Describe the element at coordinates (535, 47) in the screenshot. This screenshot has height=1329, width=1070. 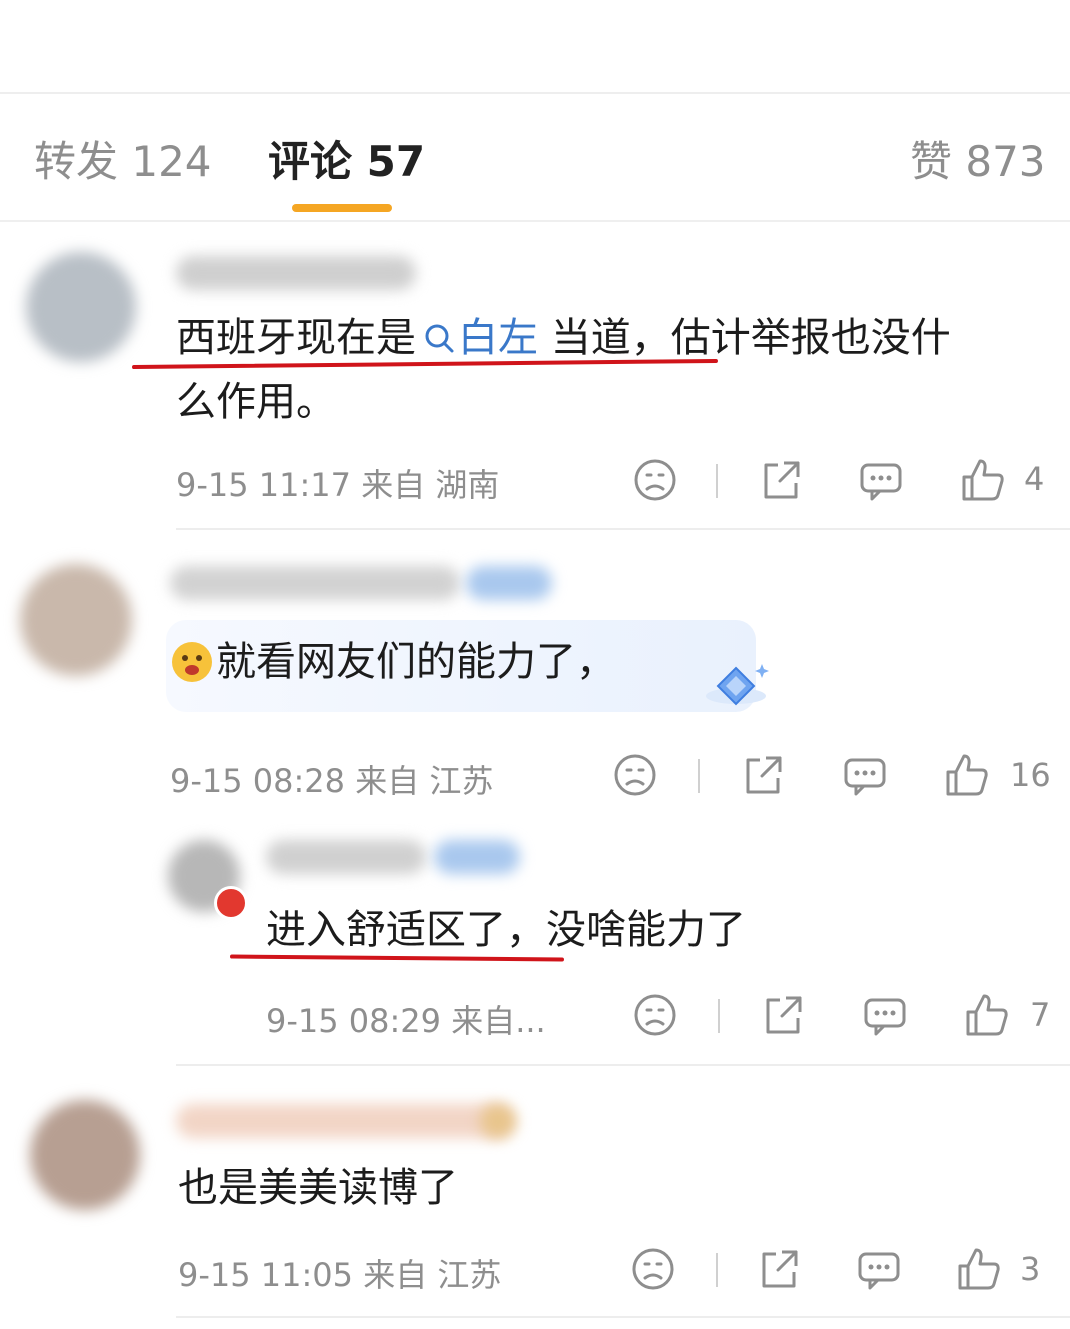
I see `top-bar` at that location.